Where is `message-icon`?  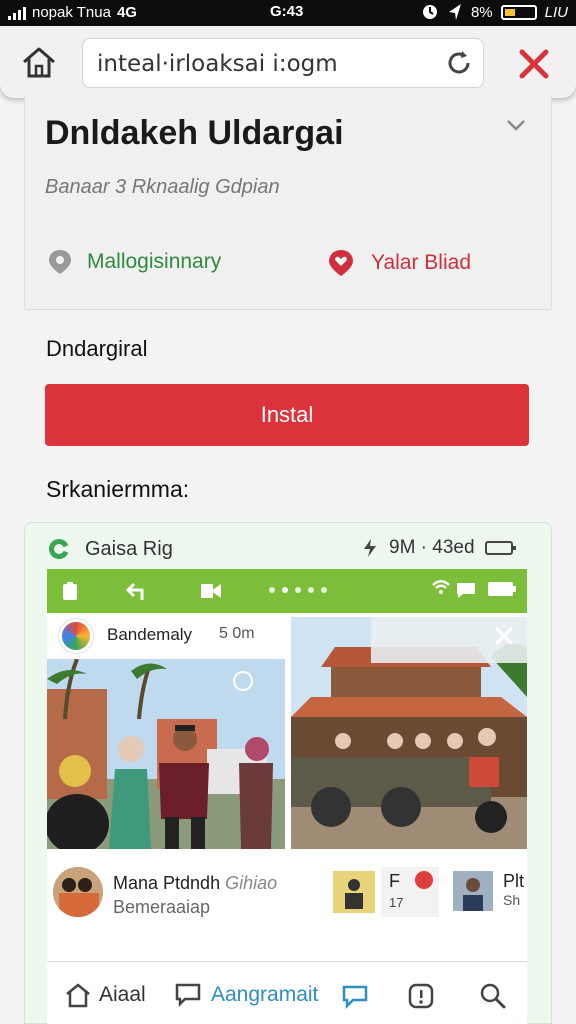 message-icon is located at coordinates (466, 590).